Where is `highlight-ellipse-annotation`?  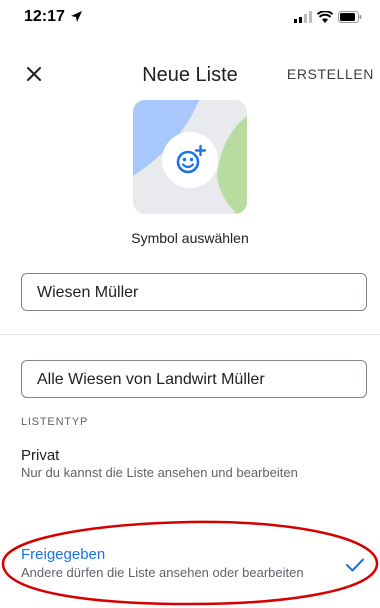
highlight-ellipse-annotation is located at coordinates (190, 563).